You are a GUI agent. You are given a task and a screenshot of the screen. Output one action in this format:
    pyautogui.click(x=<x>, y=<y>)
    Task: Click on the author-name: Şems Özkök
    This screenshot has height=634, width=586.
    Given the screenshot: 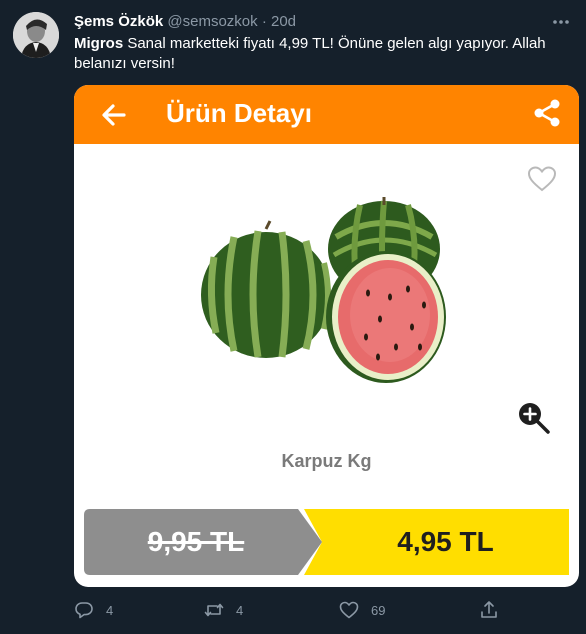 What is the action you would take?
    pyautogui.click(x=118, y=21)
    